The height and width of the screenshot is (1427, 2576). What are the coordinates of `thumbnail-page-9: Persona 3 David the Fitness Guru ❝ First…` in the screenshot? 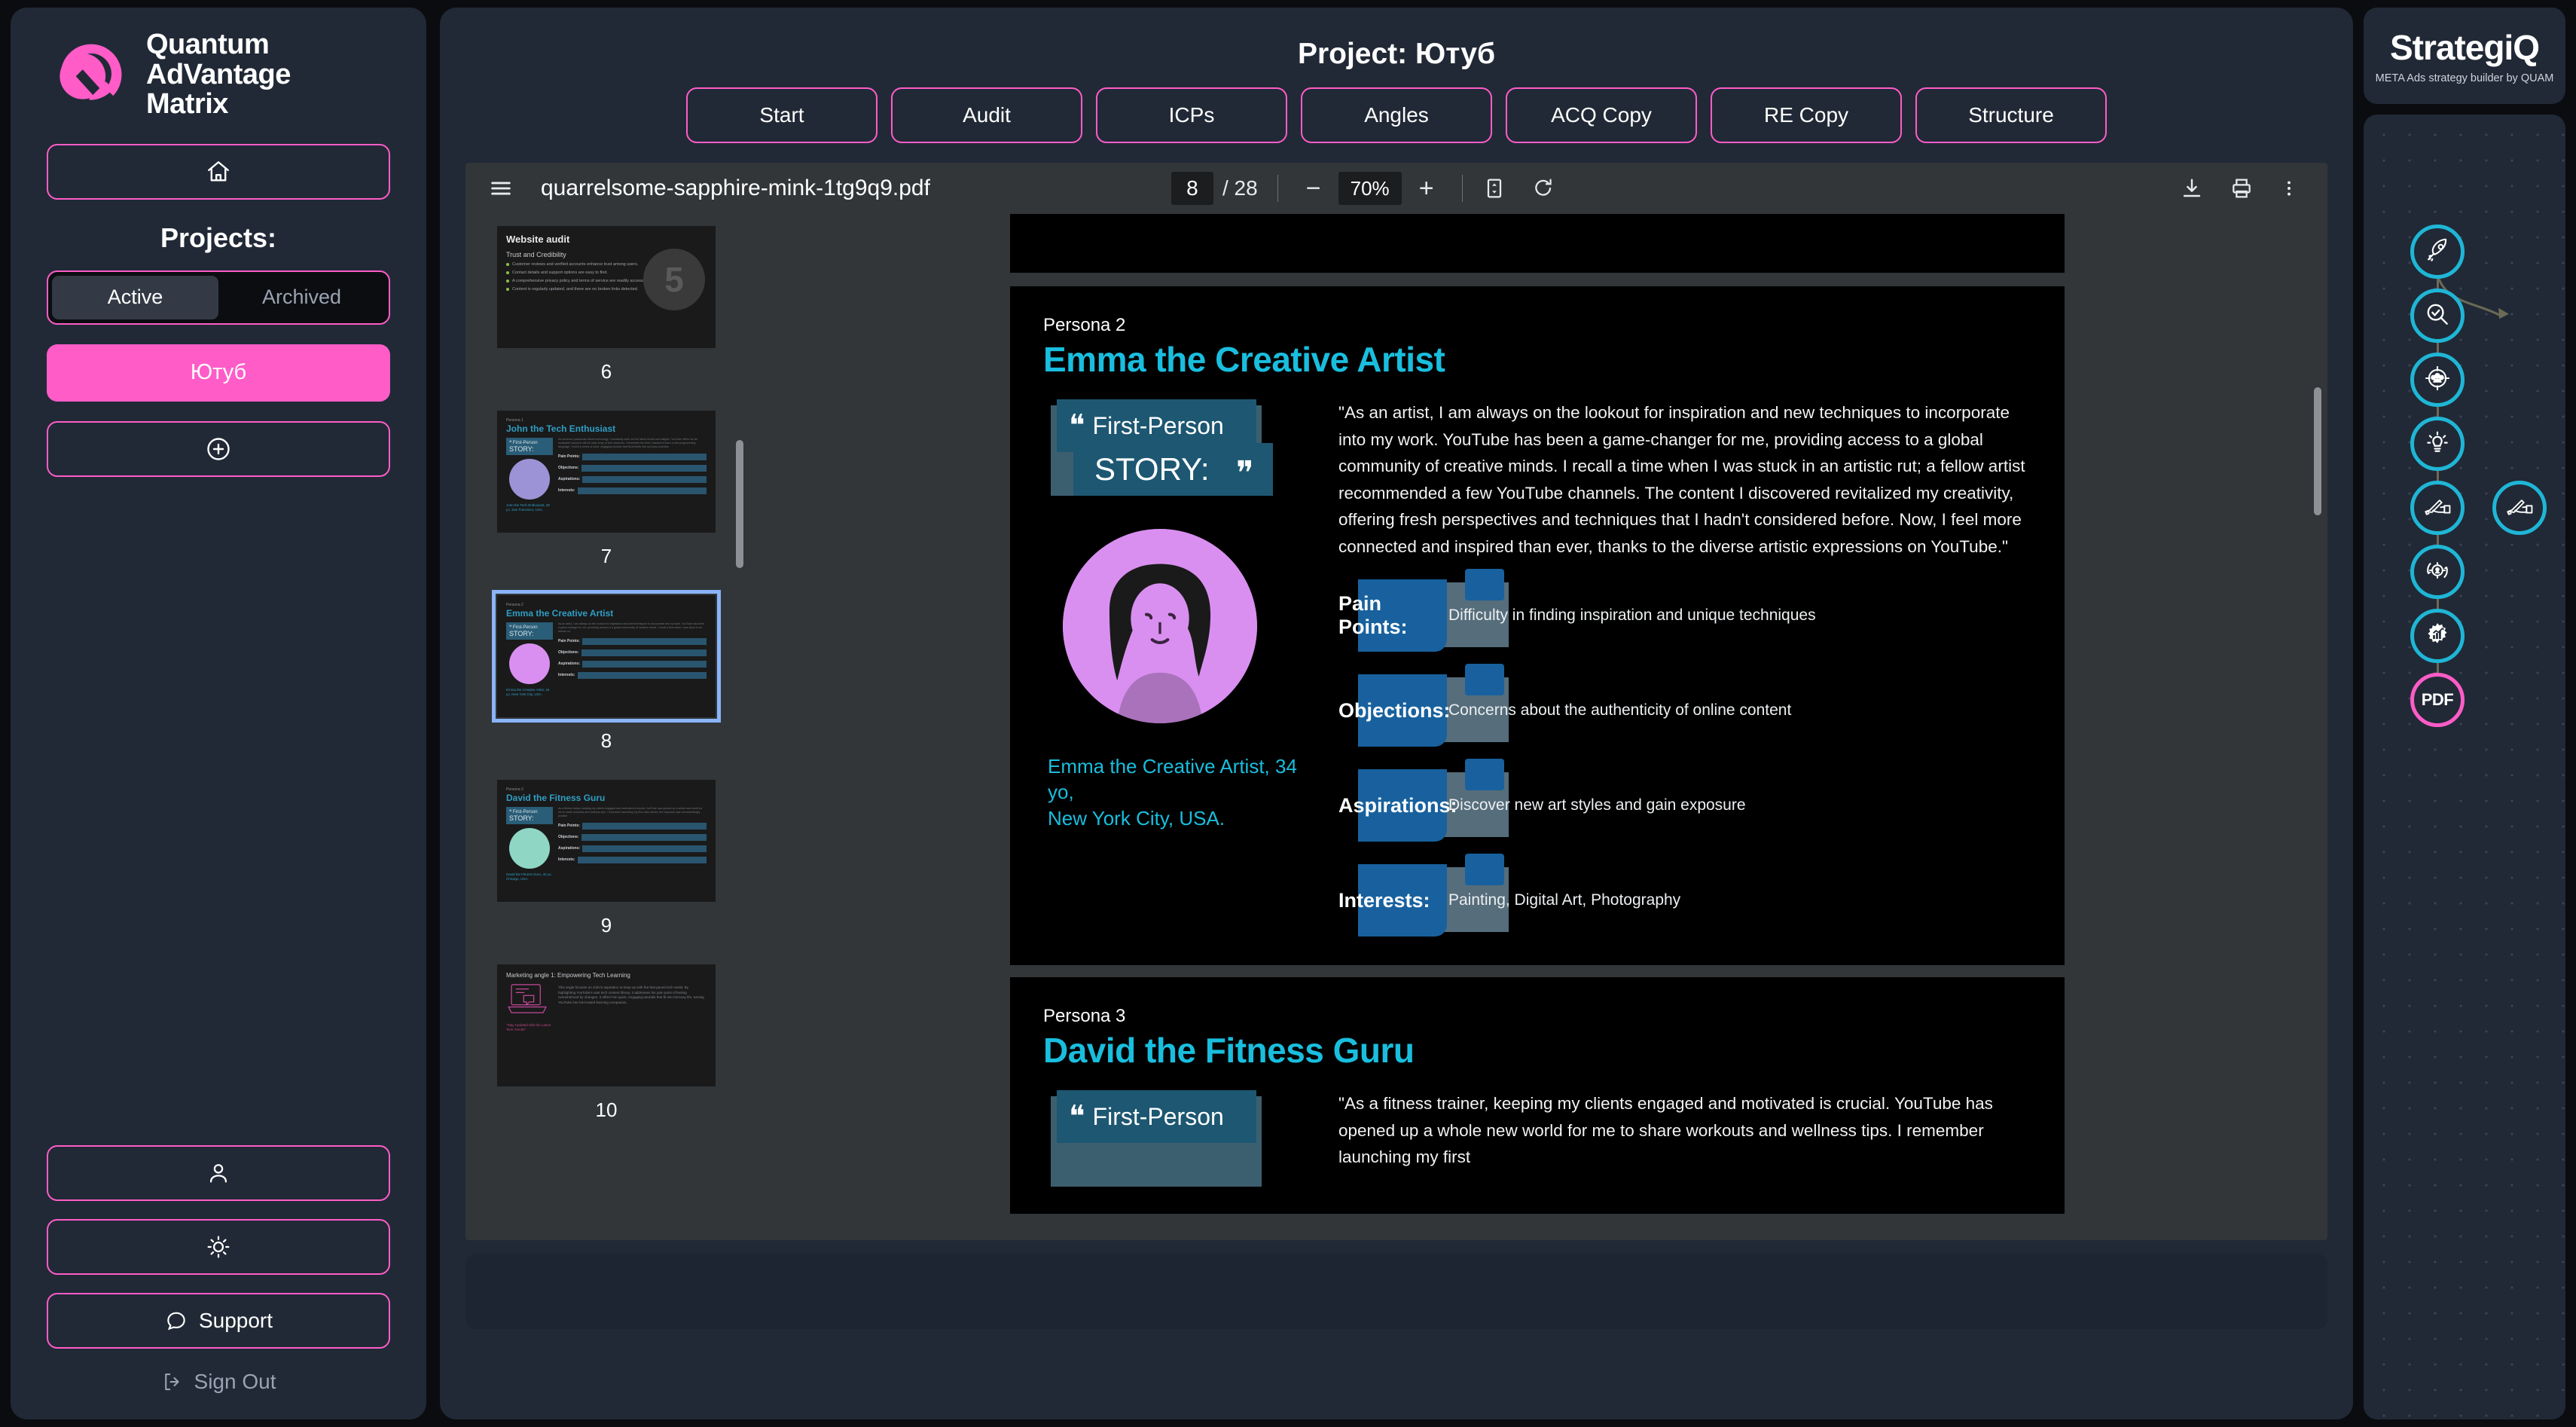 It's located at (607, 859).